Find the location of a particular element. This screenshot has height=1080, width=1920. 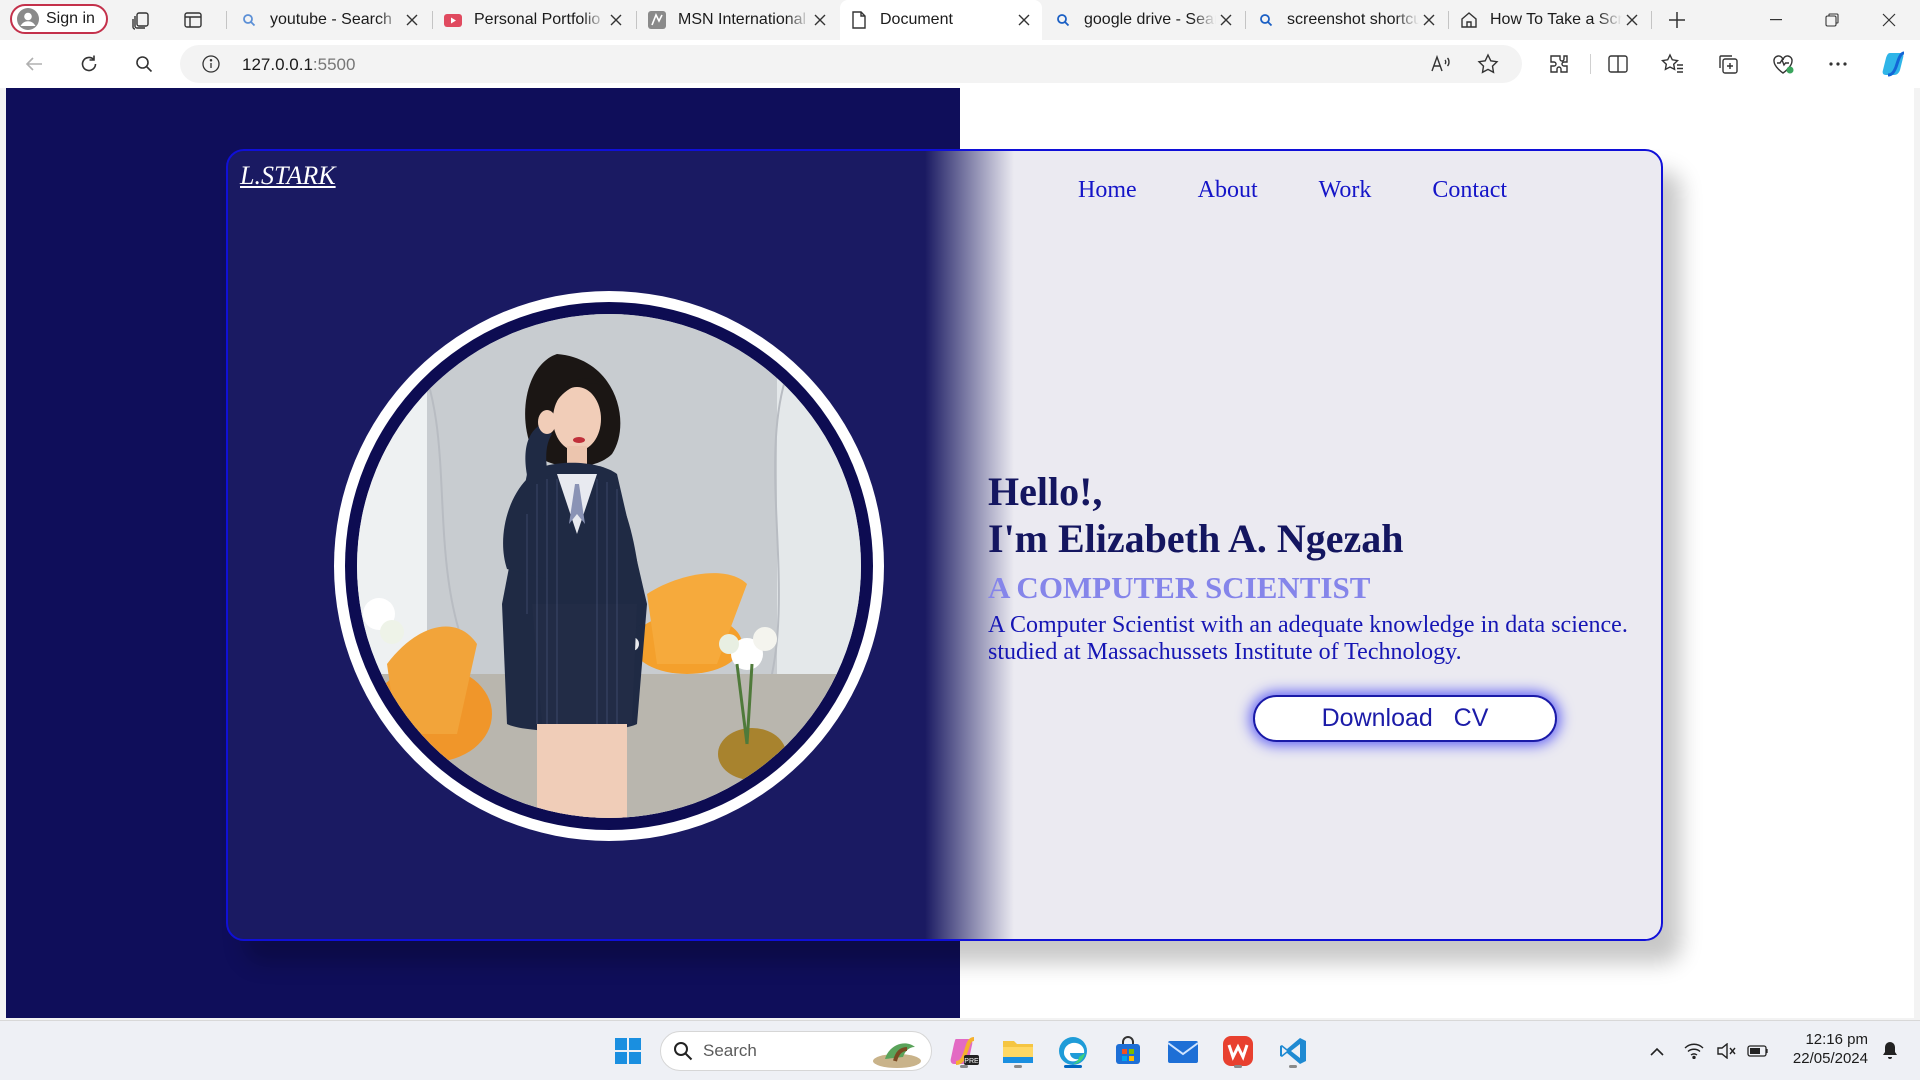

minimize-icon is located at coordinates (1776, 20).